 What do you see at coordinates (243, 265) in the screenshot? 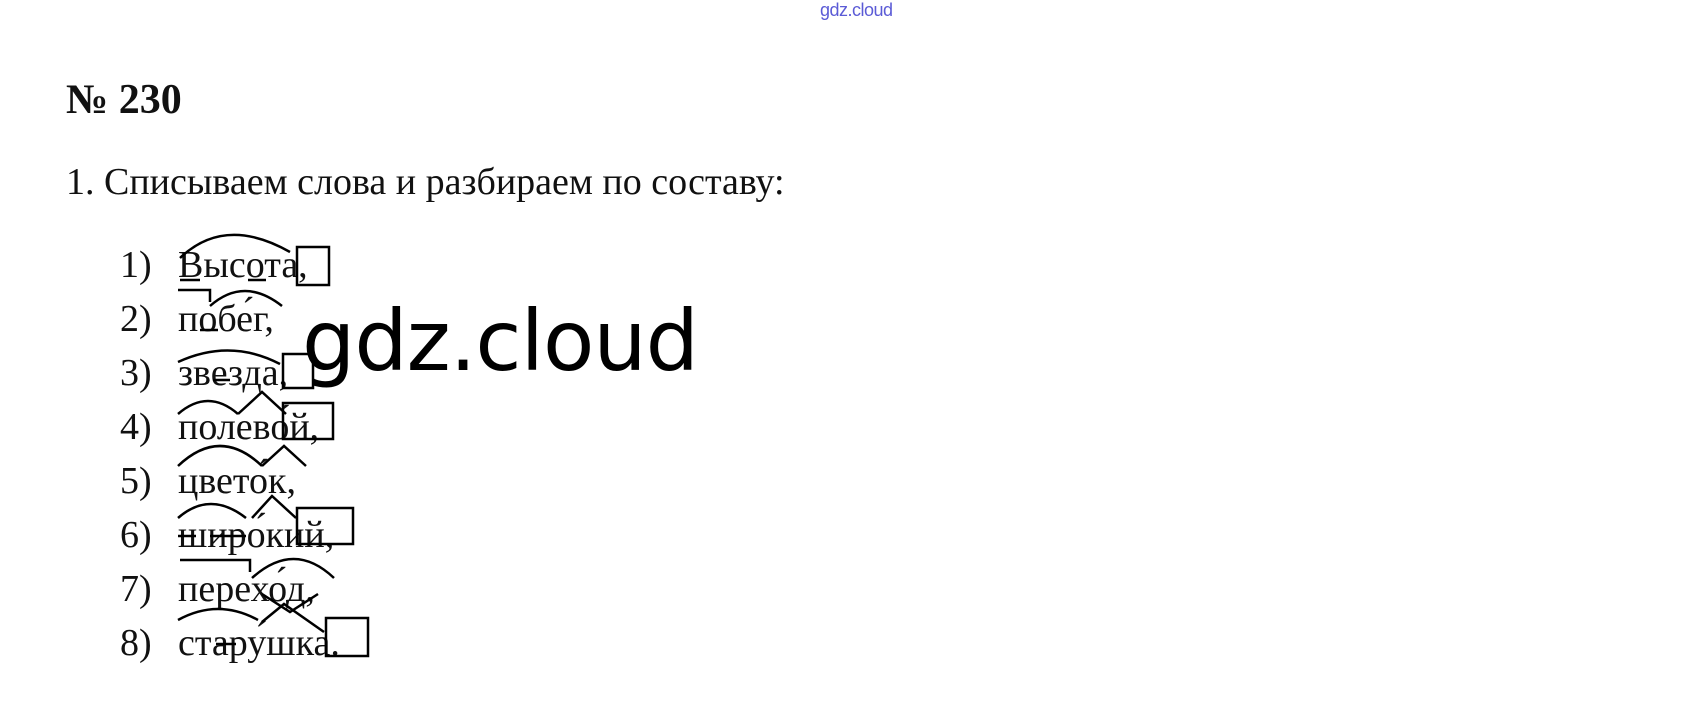
I see `item-word: Высота,` at bounding box center [243, 265].